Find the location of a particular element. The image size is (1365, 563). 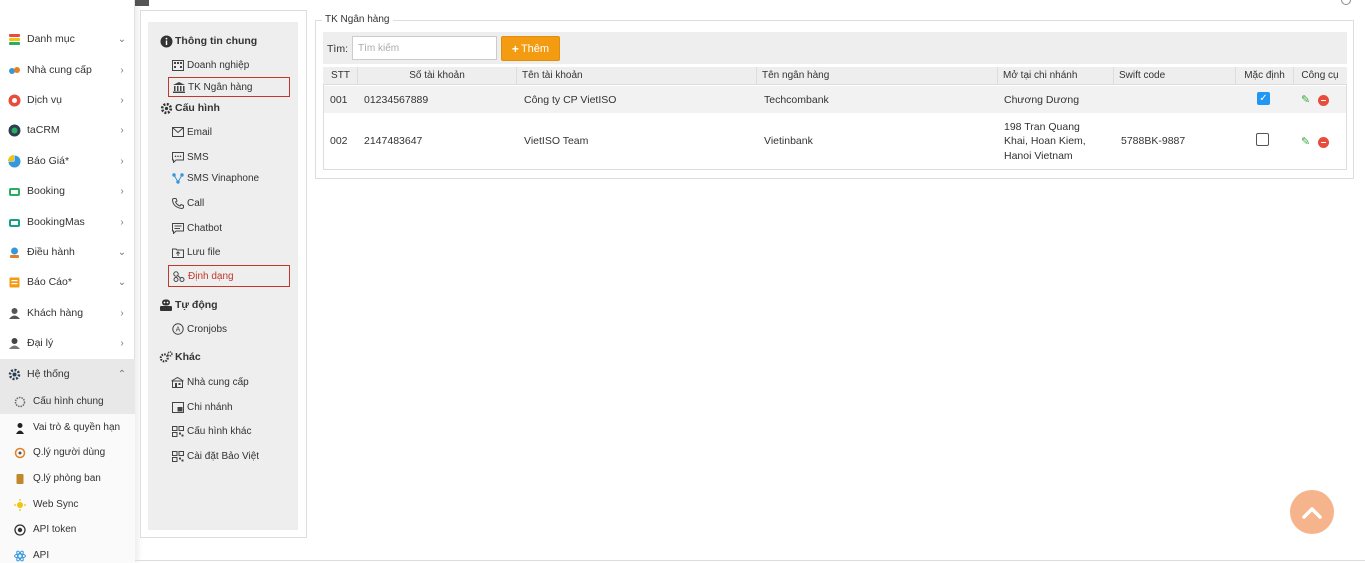

config-item-sms: SMS is located at coordinates (190, 157).